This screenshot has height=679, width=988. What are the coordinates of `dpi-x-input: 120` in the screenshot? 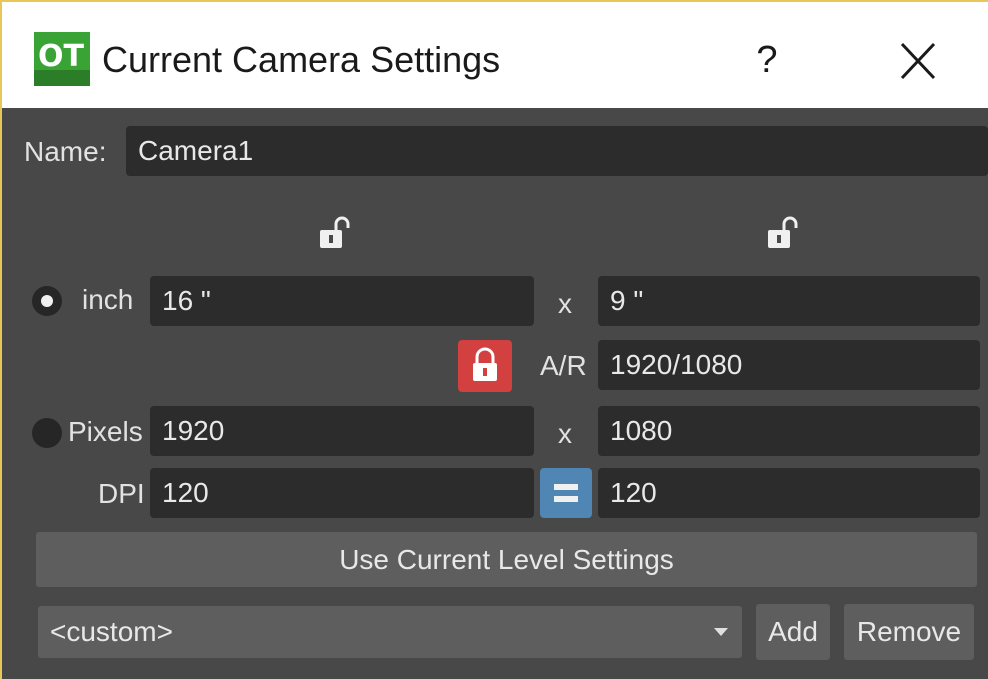 It's located at (342, 493).